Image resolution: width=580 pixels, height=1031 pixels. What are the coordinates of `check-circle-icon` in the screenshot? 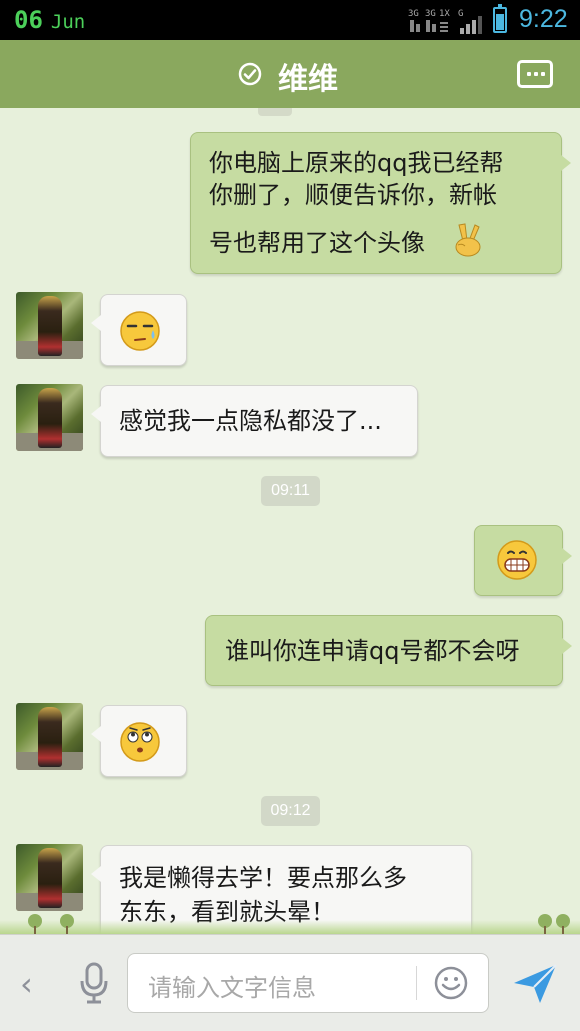 It's located at (250, 74).